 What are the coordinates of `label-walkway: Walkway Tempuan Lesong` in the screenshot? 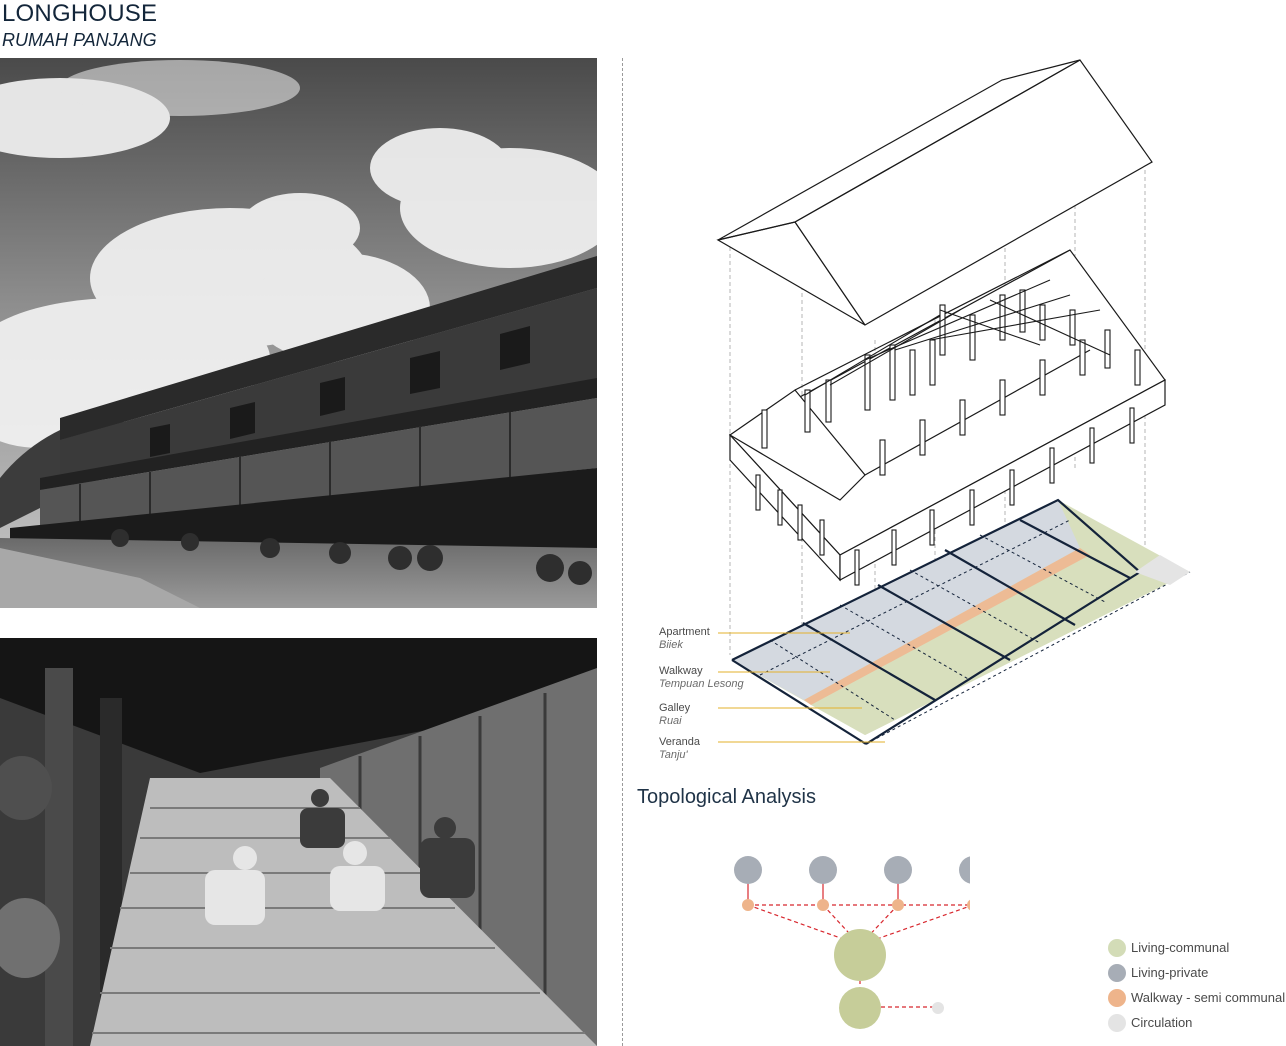 It's located at (701, 677).